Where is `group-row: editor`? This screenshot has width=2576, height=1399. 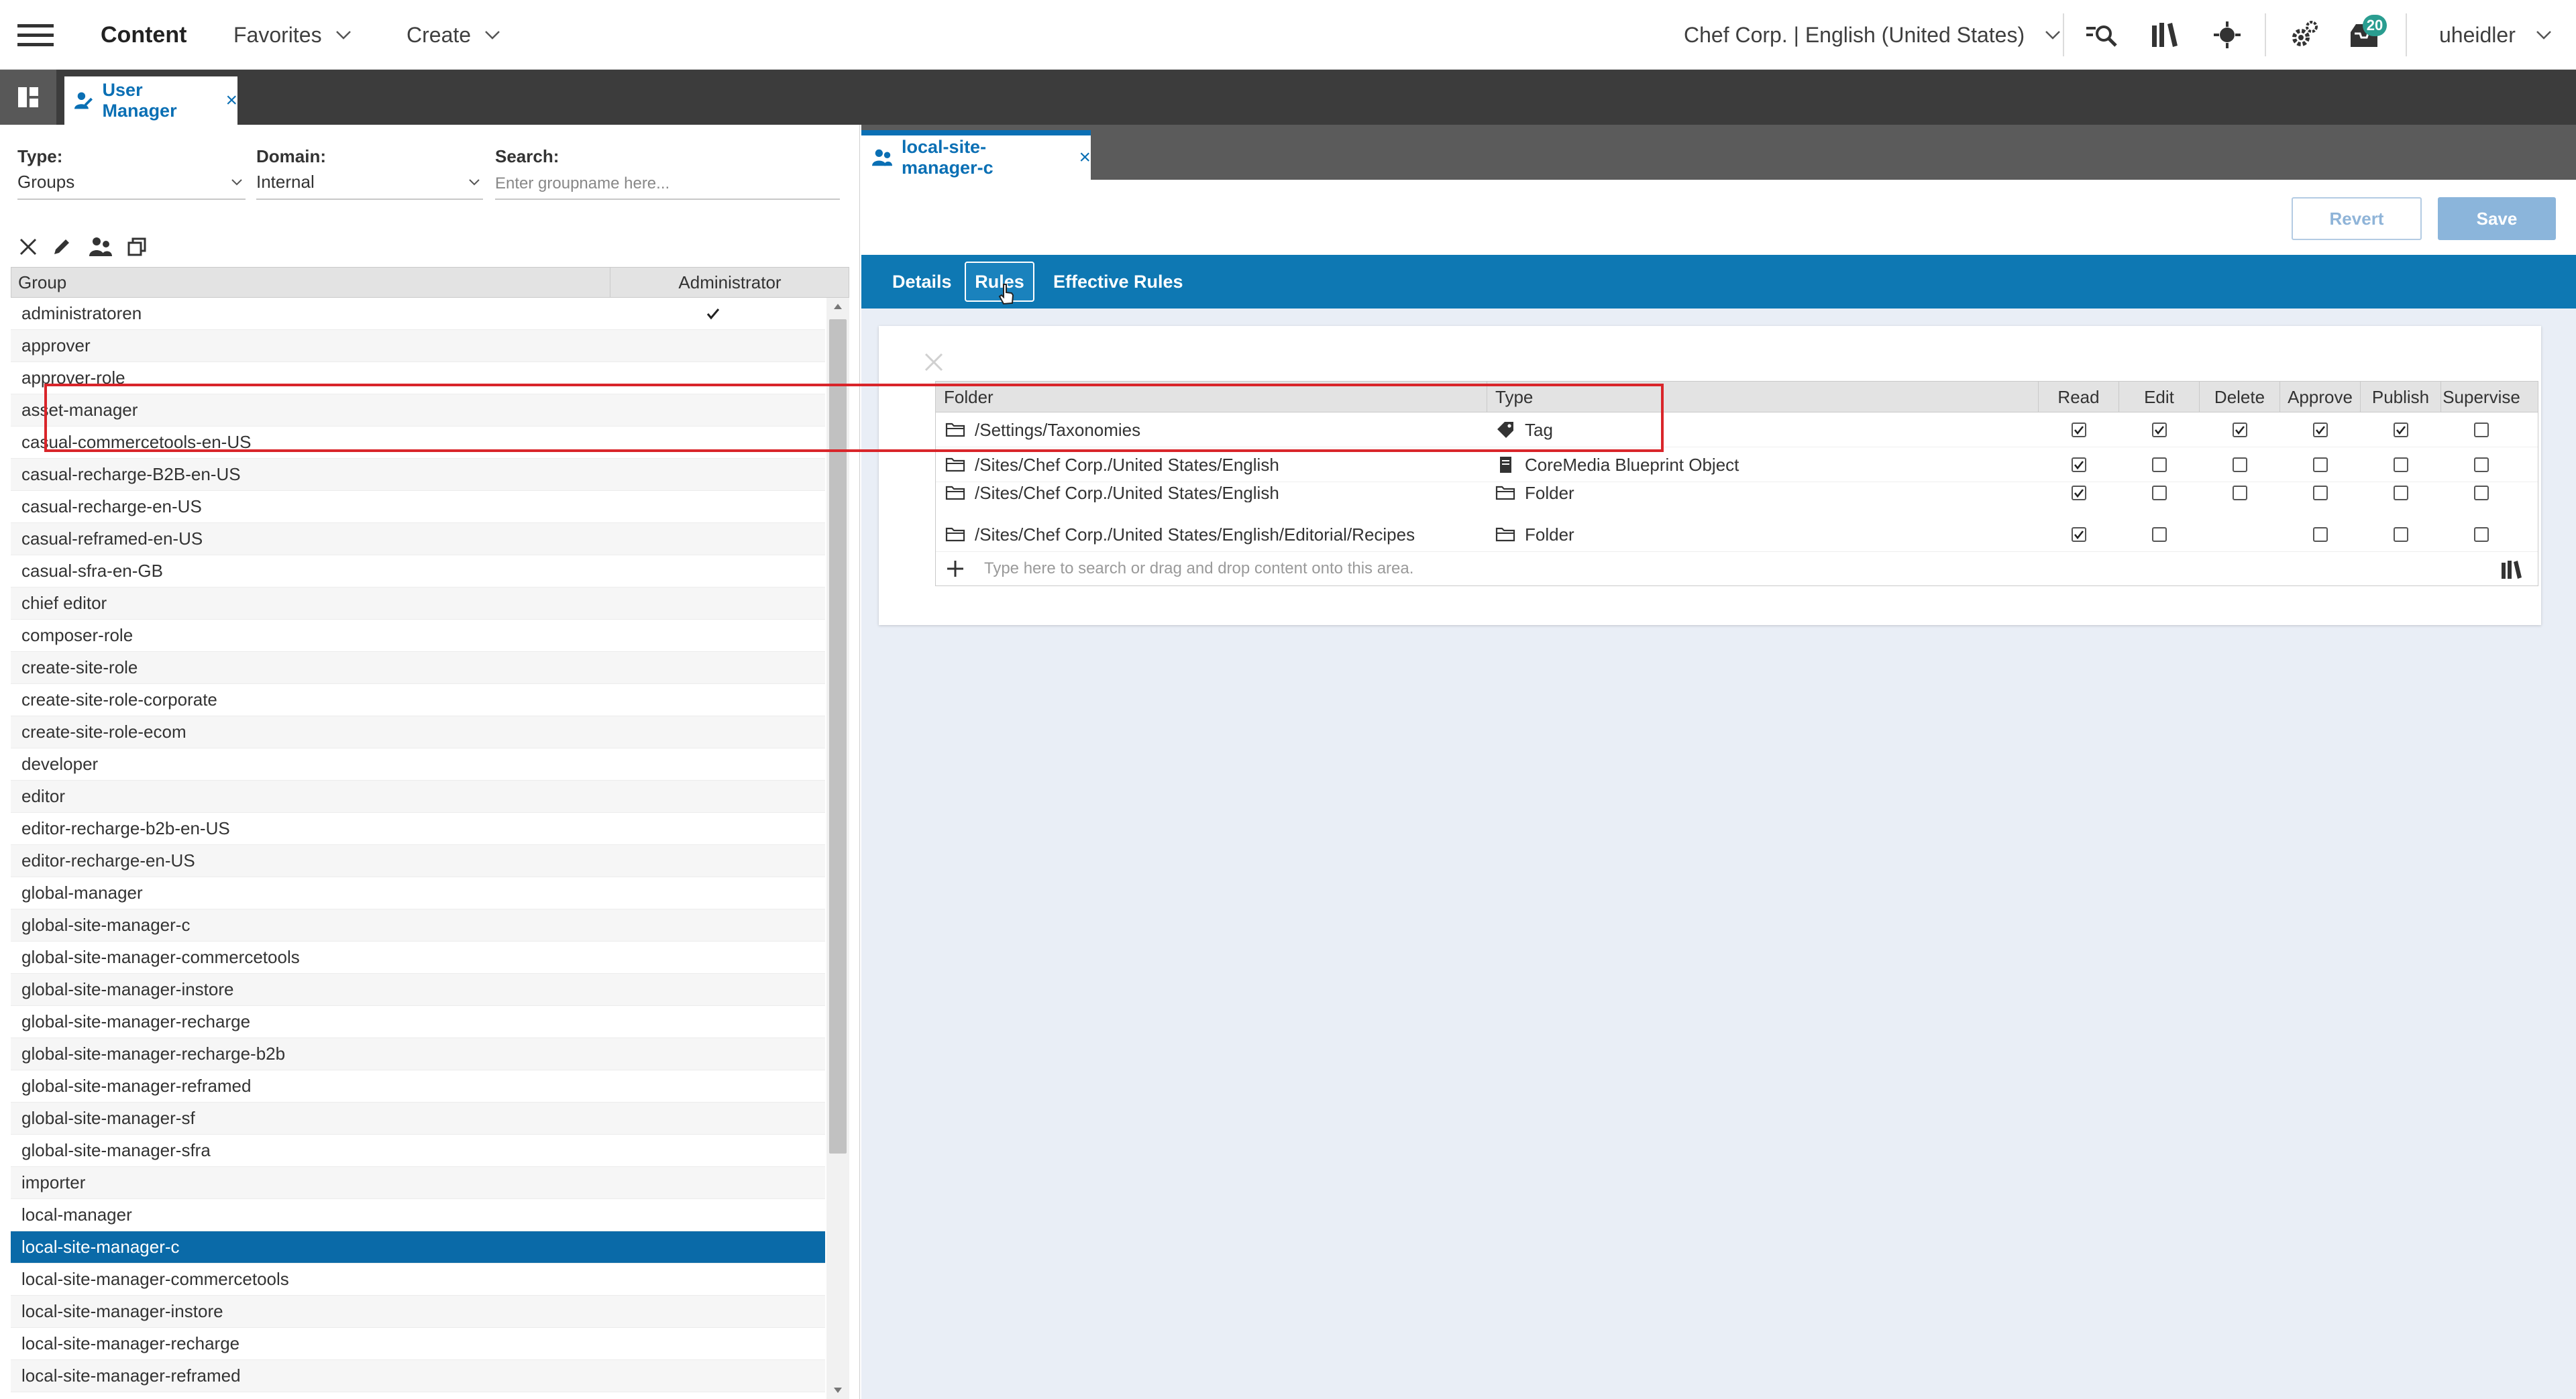
group-row: editor is located at coordinates (418, 797).